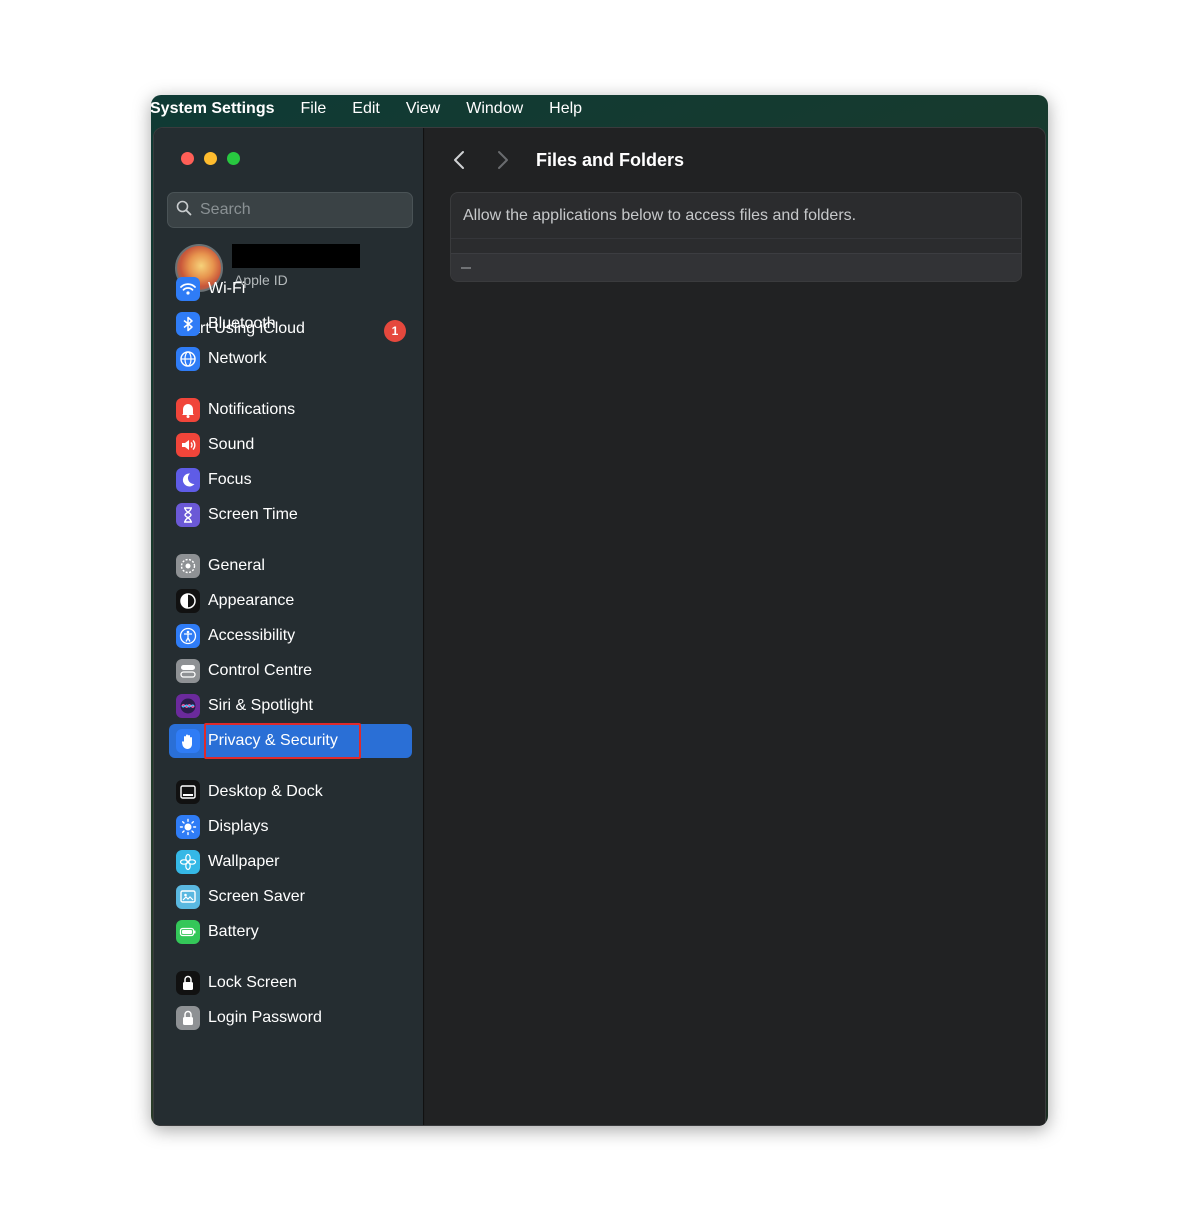 The width and height of the screenshot is (1200, 1221). What do you see at coordinates (233, 931) in the screenshot?
I see `sidebar-item-label: Battery` at bounding box center [233, 931].